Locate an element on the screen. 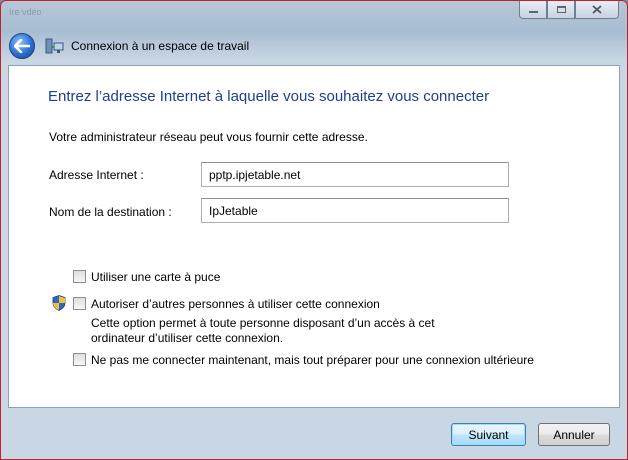 The width and height of the screenshot is (628, 460). minimize-icon is located at coordinates (533, 12).